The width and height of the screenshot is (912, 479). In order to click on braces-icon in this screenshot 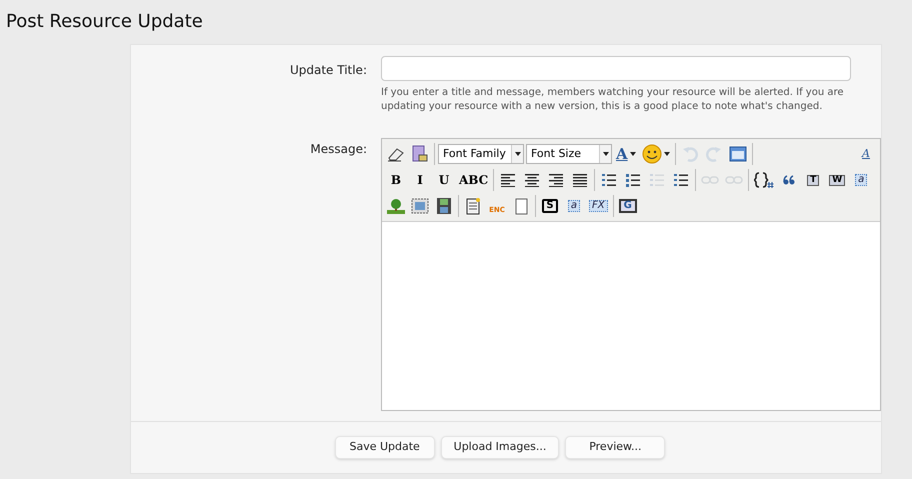, I will do `click(764, 180)`.